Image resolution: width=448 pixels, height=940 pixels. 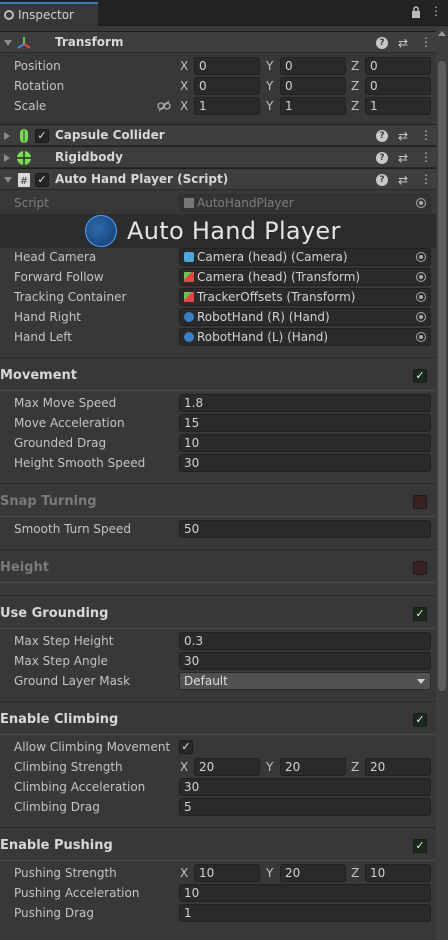 I want to click on rotation-x-field: 0, so click(x=227, y=86).